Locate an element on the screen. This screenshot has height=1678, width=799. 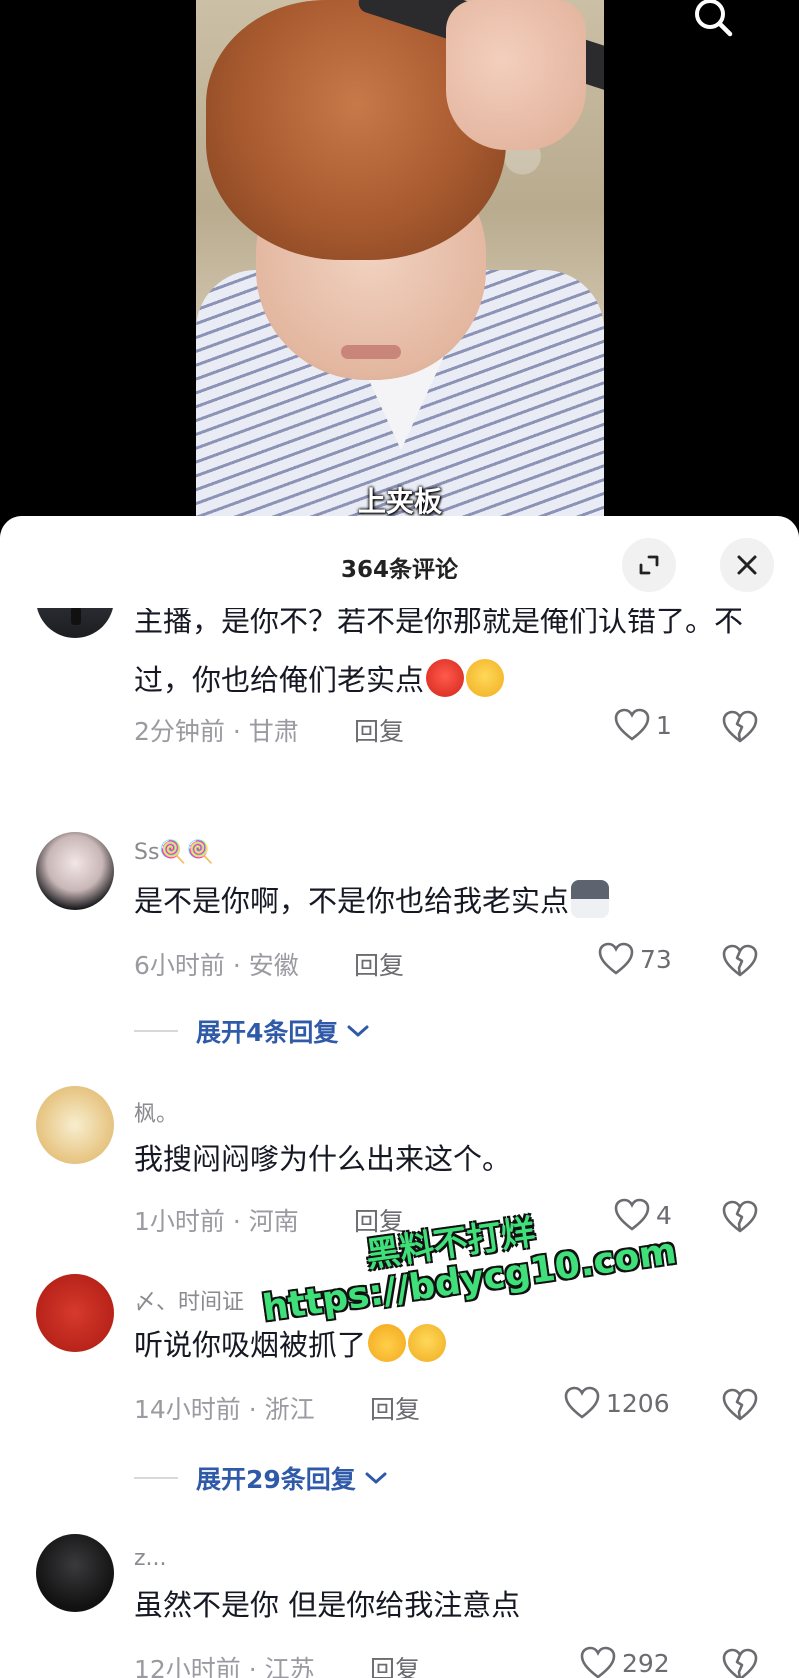
like-count: 1 is located at coordinates (664, 725).